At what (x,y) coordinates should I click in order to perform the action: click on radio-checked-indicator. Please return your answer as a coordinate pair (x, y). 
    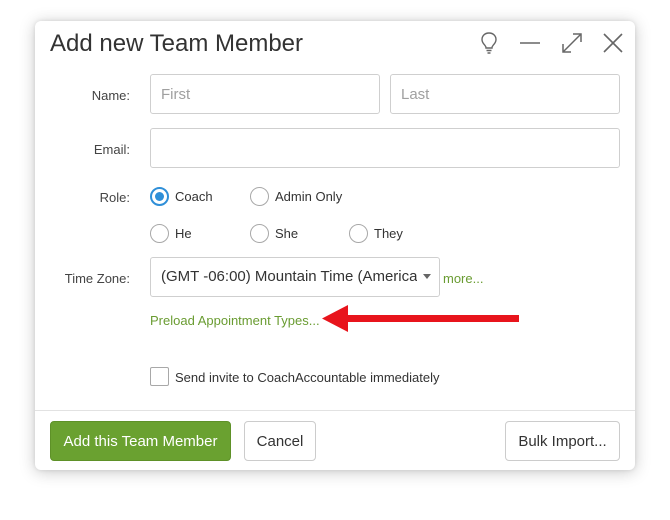
    Looking at the image, I should click on (159, 196).